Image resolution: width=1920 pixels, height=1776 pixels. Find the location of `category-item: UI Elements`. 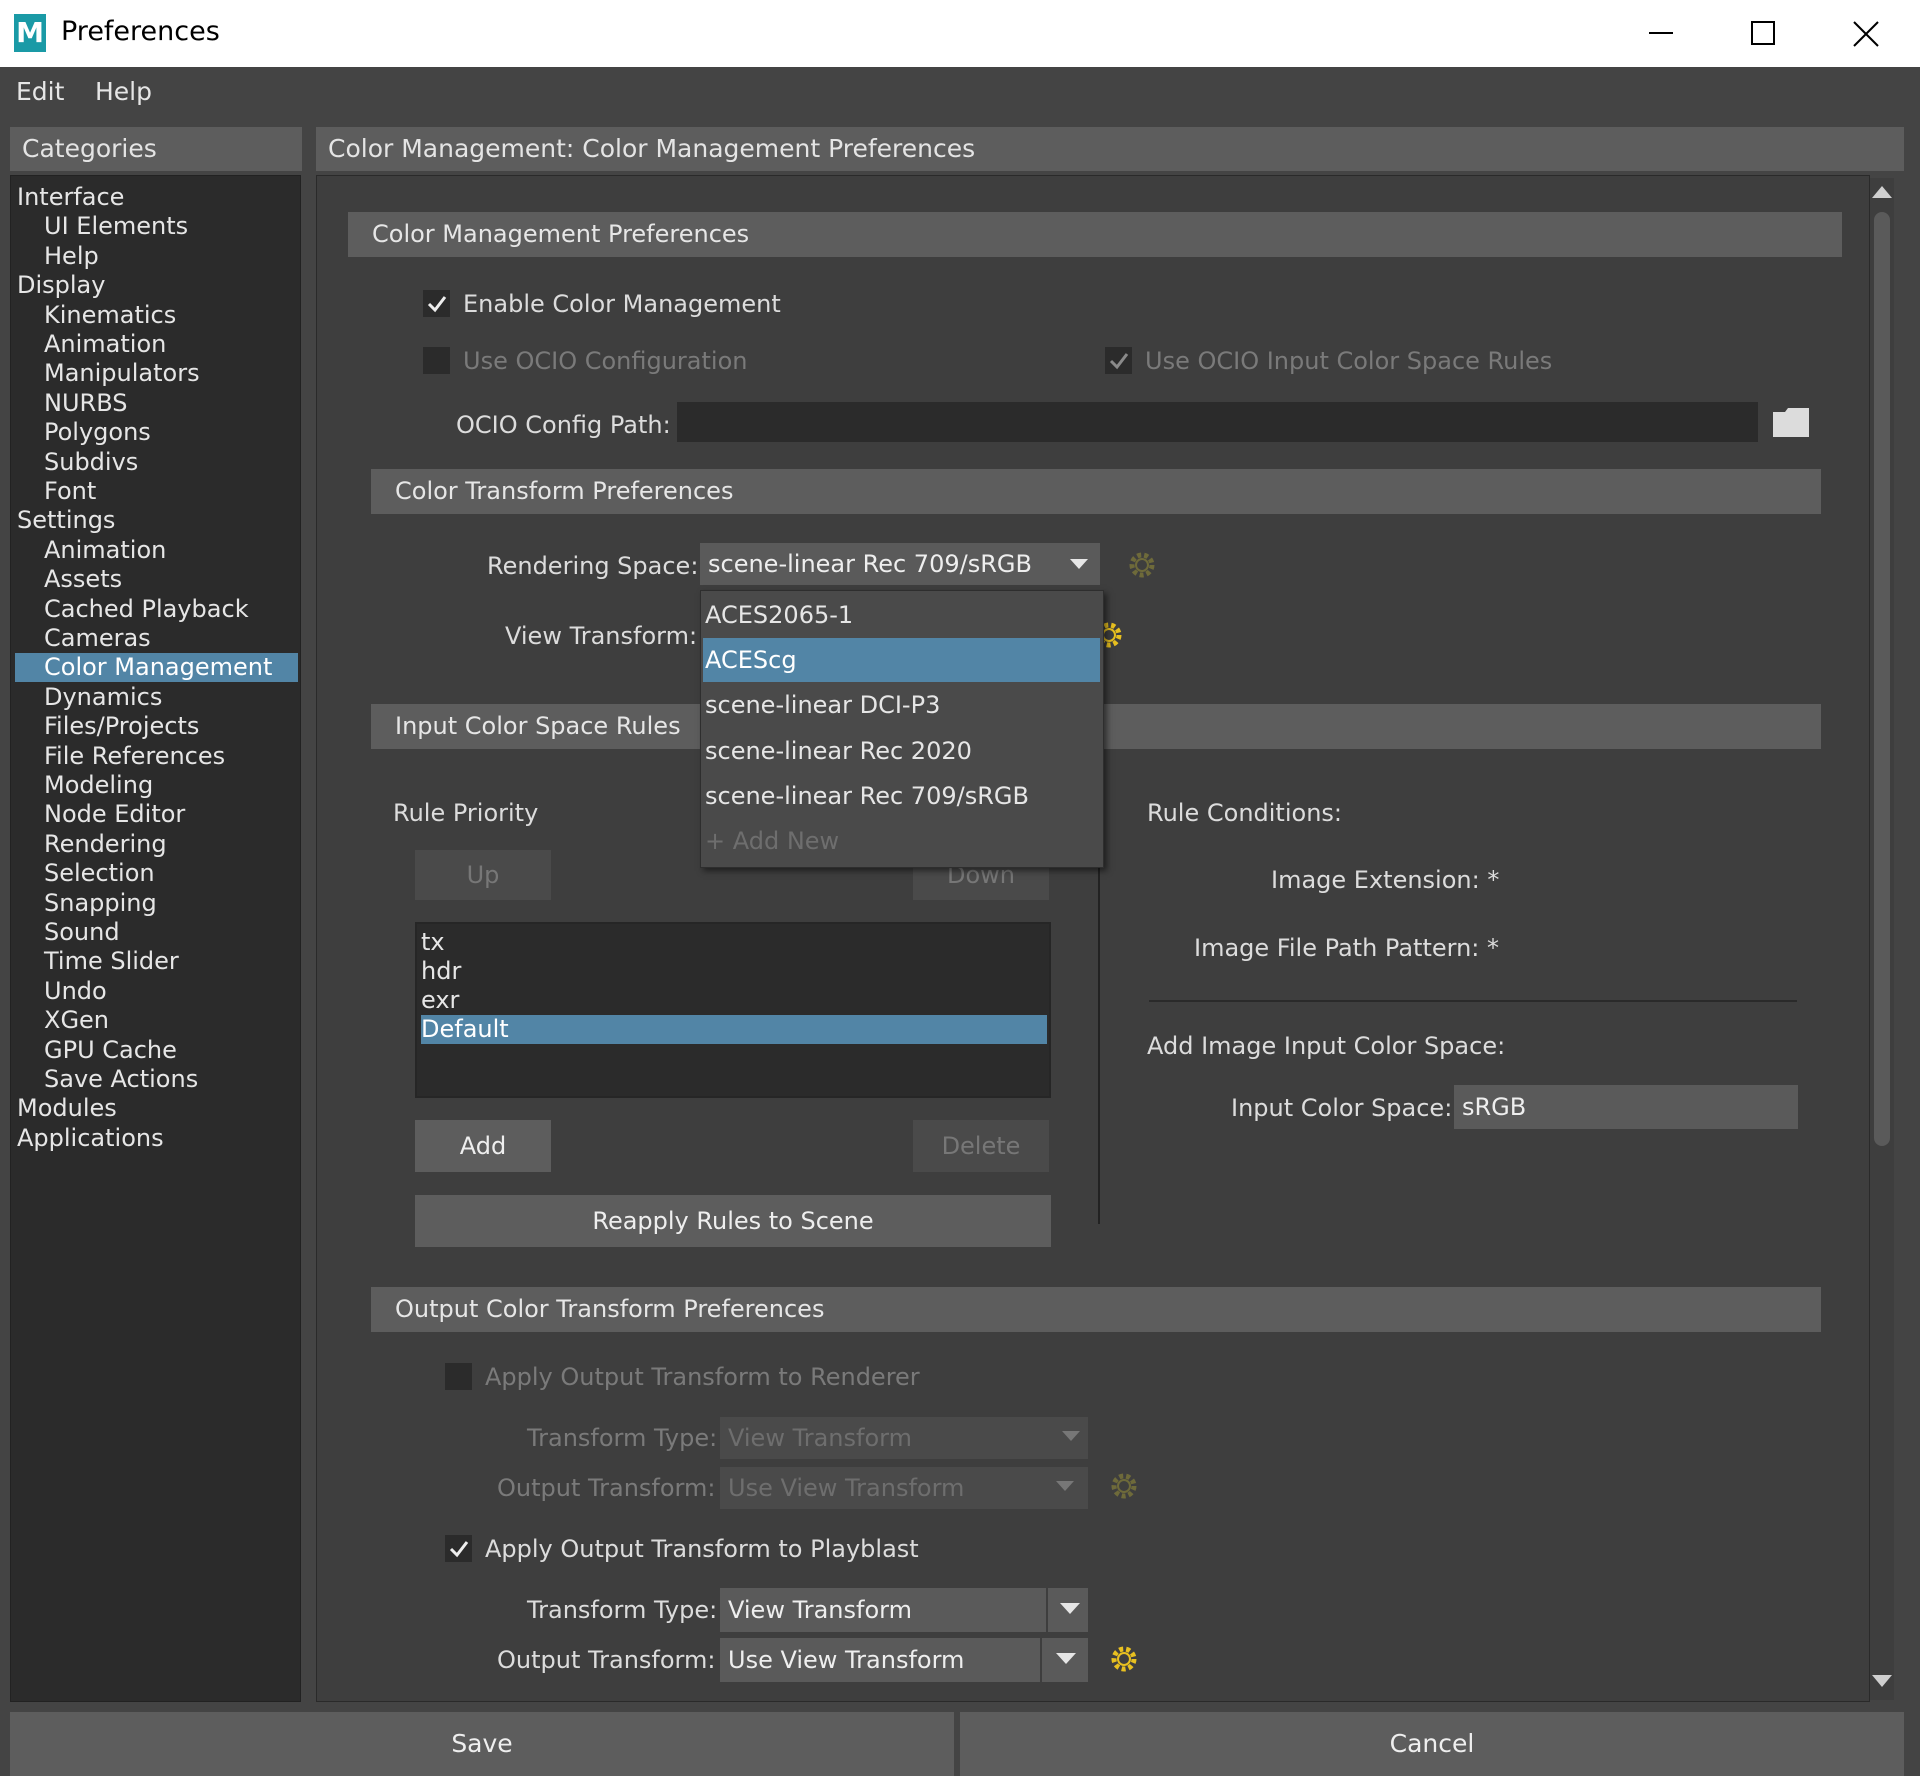

category-item: UI Elements is located at coordinates (116, 226).